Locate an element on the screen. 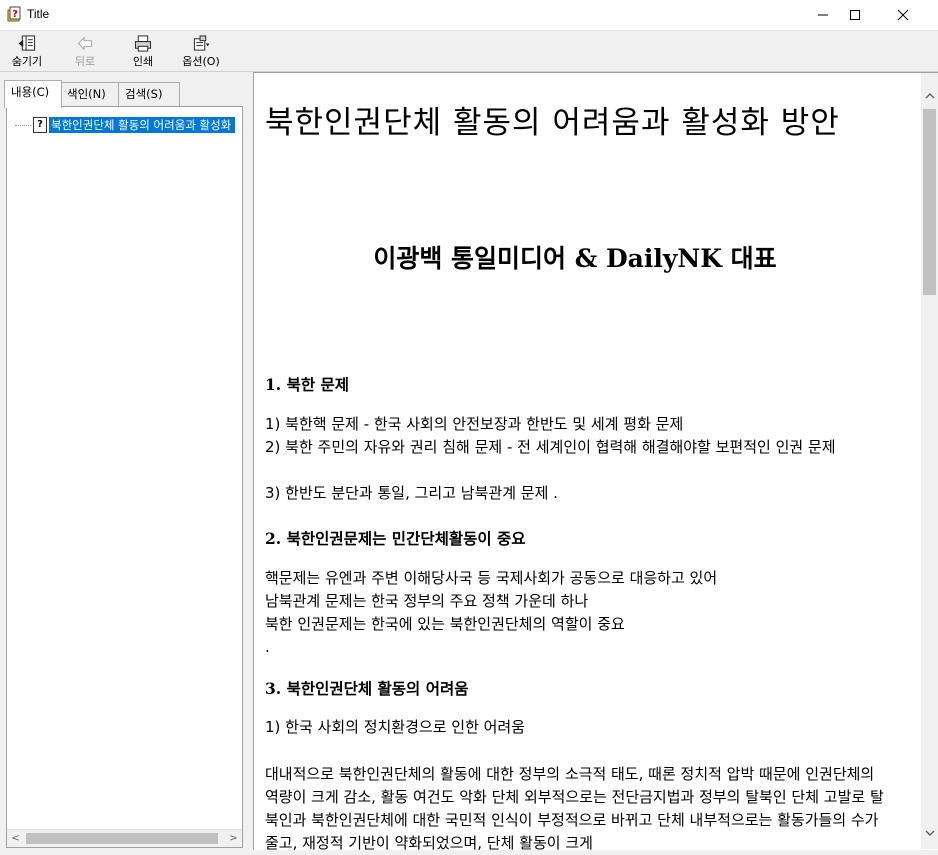 The height and width of the screenshot is (855, 938). close-icon is located at coordinates (903, 15).